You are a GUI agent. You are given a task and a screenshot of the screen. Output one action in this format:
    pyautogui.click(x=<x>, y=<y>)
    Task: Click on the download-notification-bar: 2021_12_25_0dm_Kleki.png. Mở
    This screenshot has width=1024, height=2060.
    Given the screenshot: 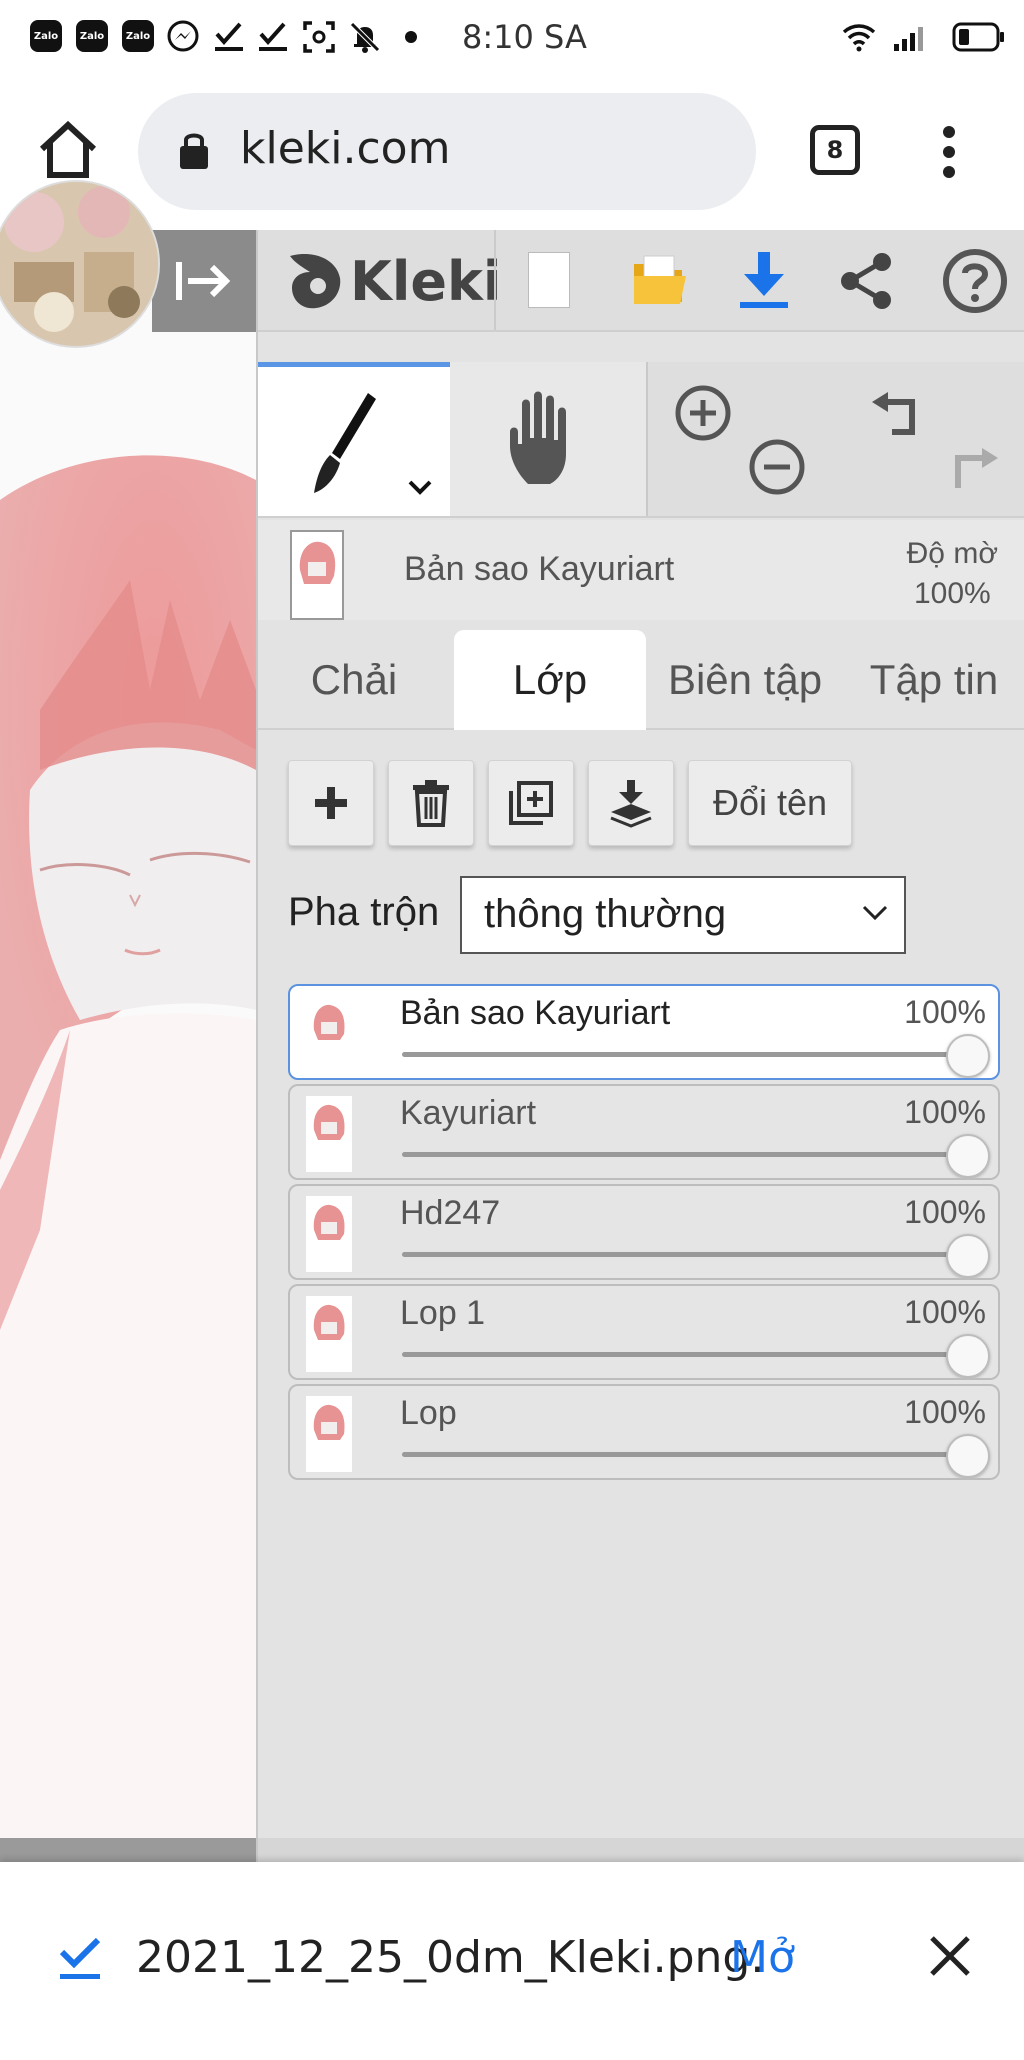 What is the action you would take?
    pyautogui.click(x=512, y=1961)
    